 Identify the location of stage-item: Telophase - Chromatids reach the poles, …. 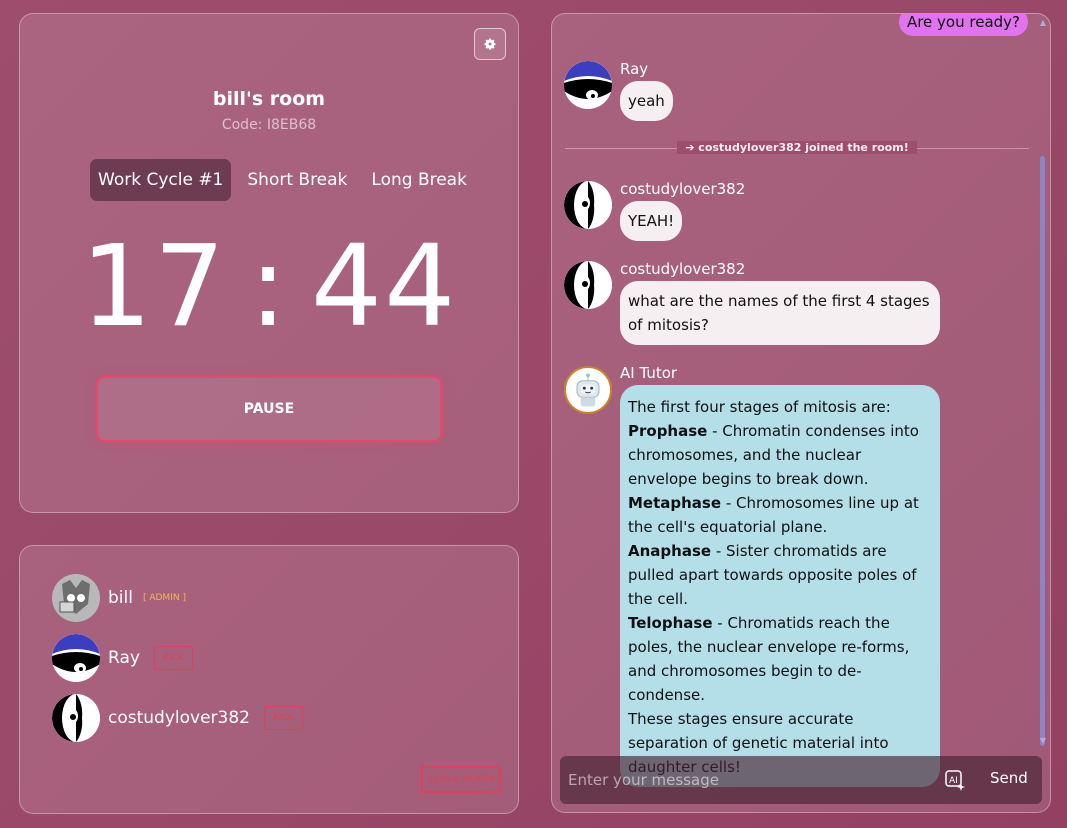
(780, 659).